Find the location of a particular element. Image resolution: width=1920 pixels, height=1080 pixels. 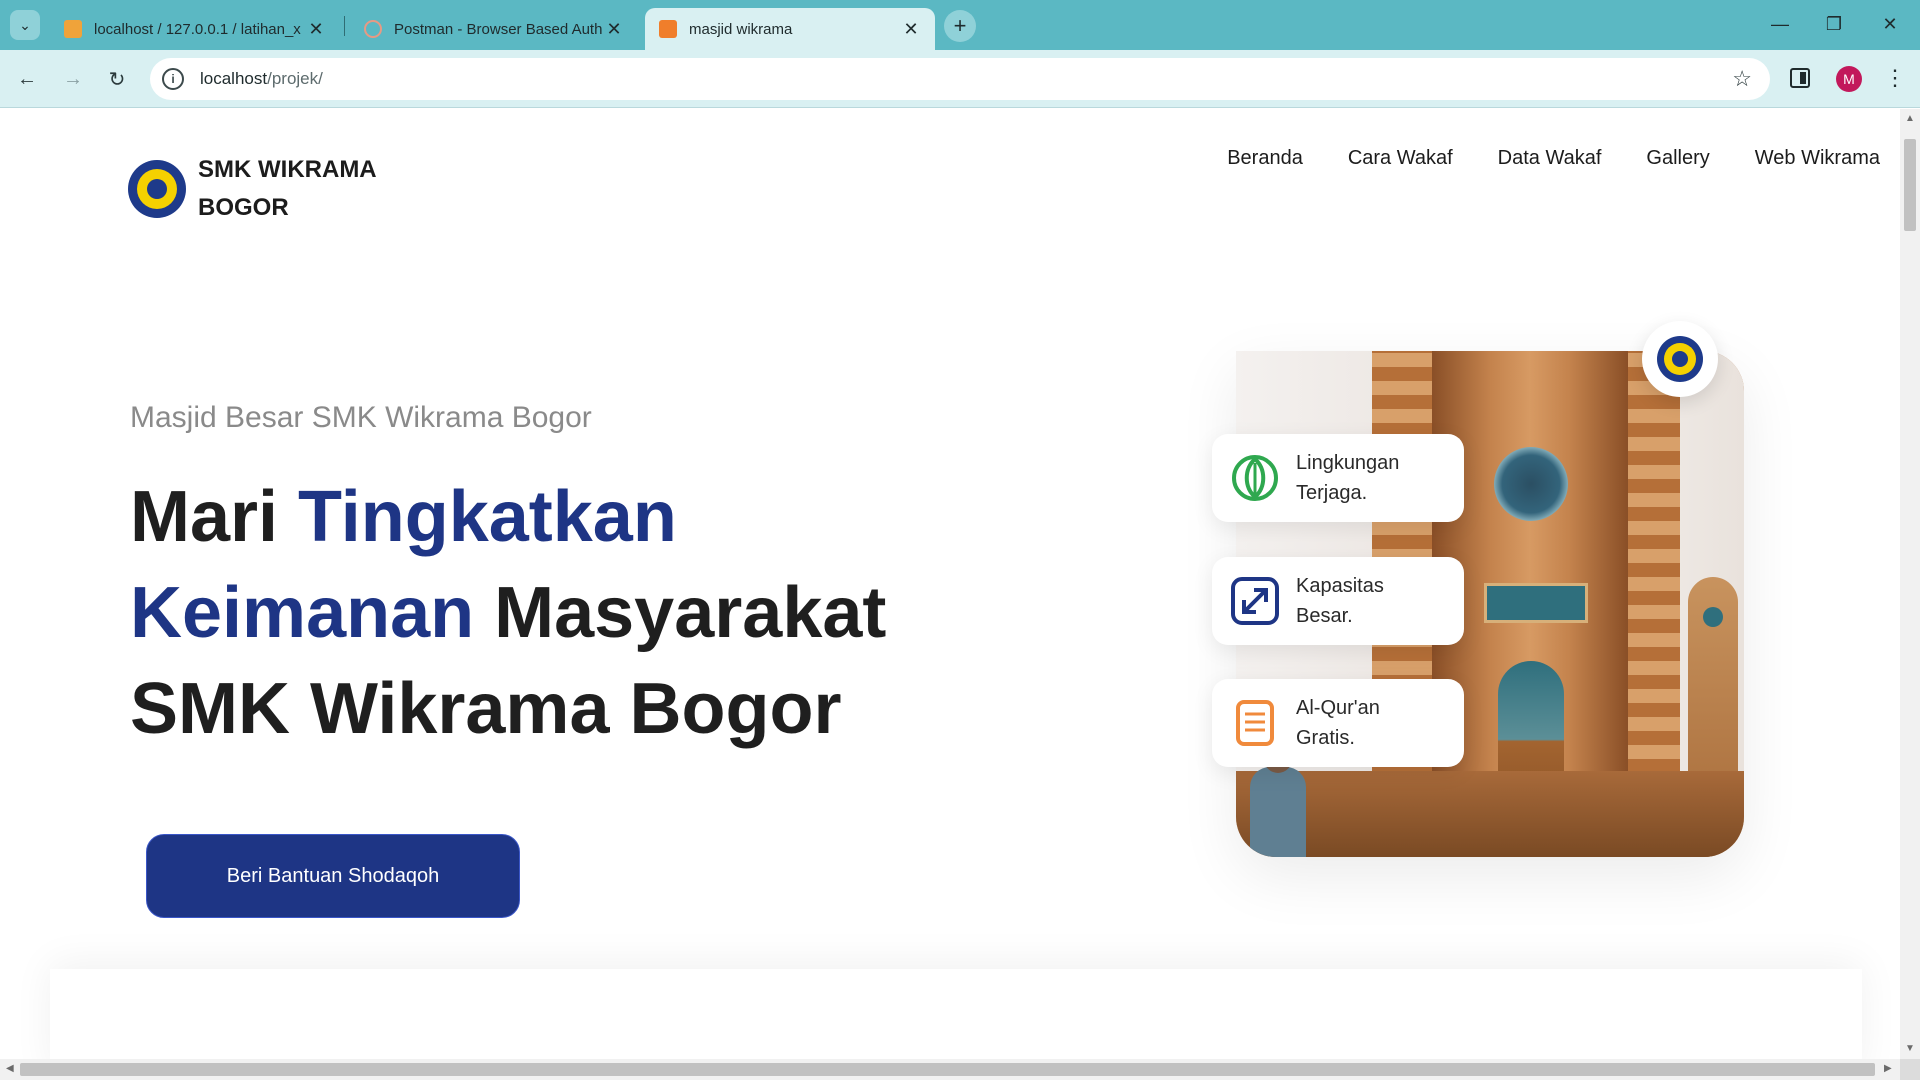

donate-button: Beri Bantuan Shodaqoh is located at coordinates (333, 876).